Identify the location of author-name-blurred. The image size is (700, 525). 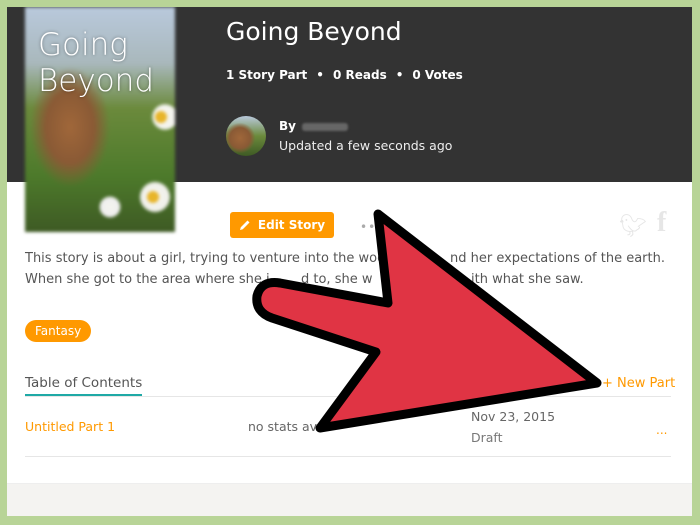
(324, 126).